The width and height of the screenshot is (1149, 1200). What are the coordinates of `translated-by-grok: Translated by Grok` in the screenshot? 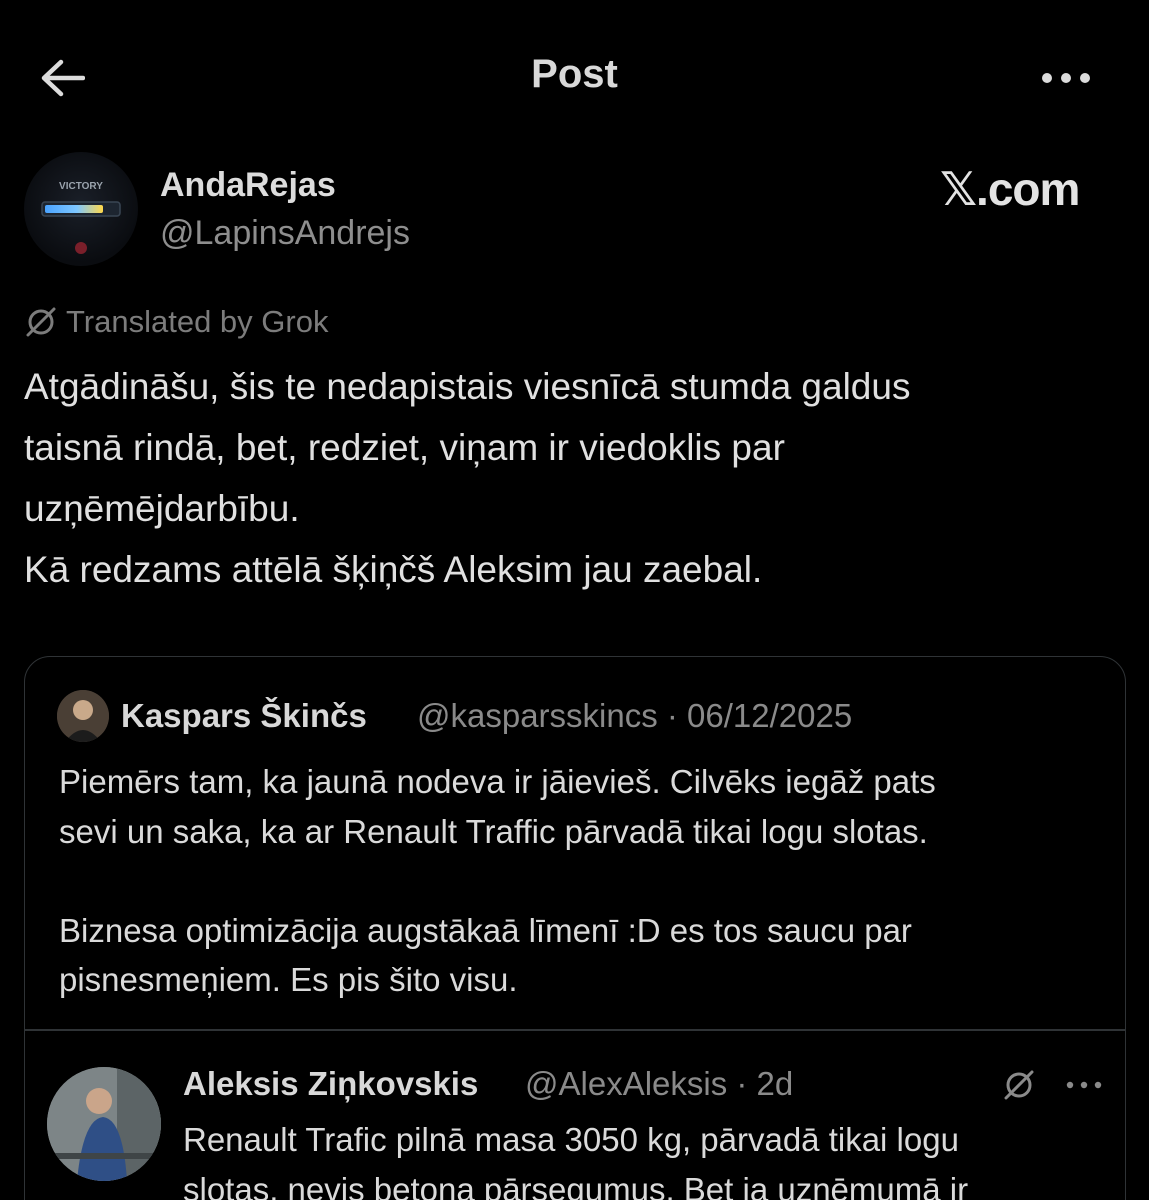 It's located at (176, 322).